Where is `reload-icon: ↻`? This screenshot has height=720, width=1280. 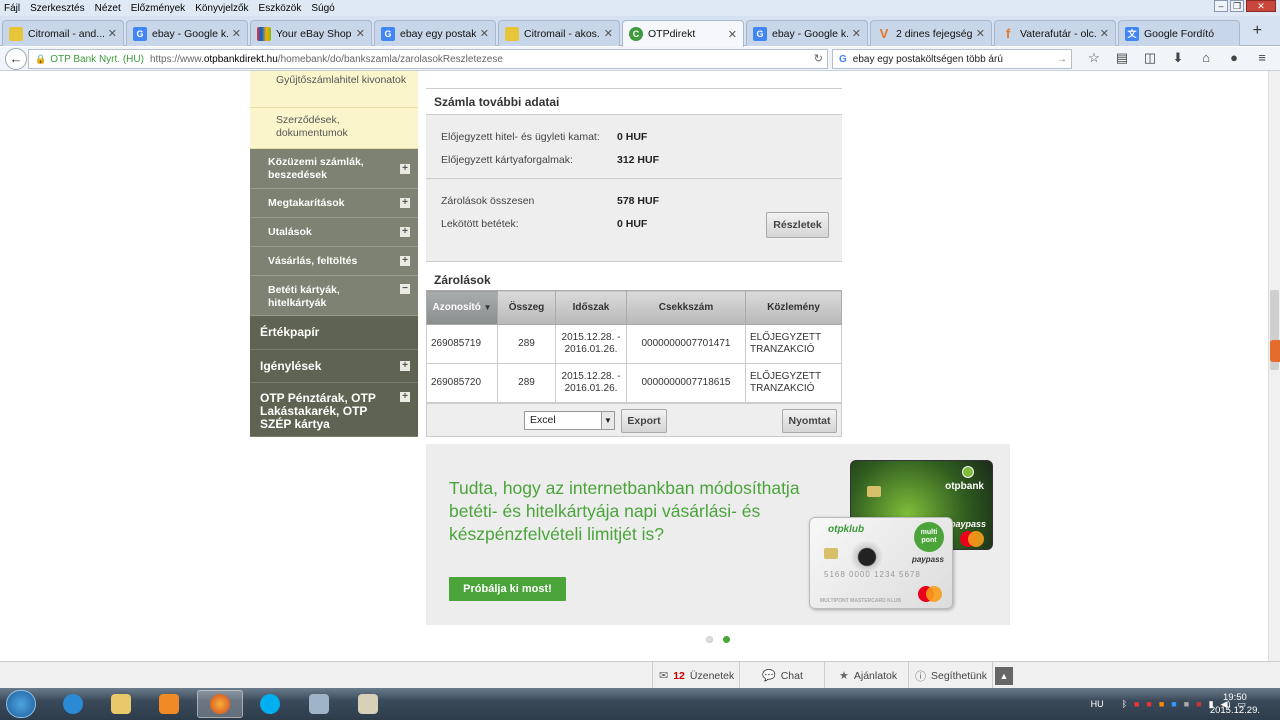
reload-icon: ↻ is located at coordinates (818, 58).